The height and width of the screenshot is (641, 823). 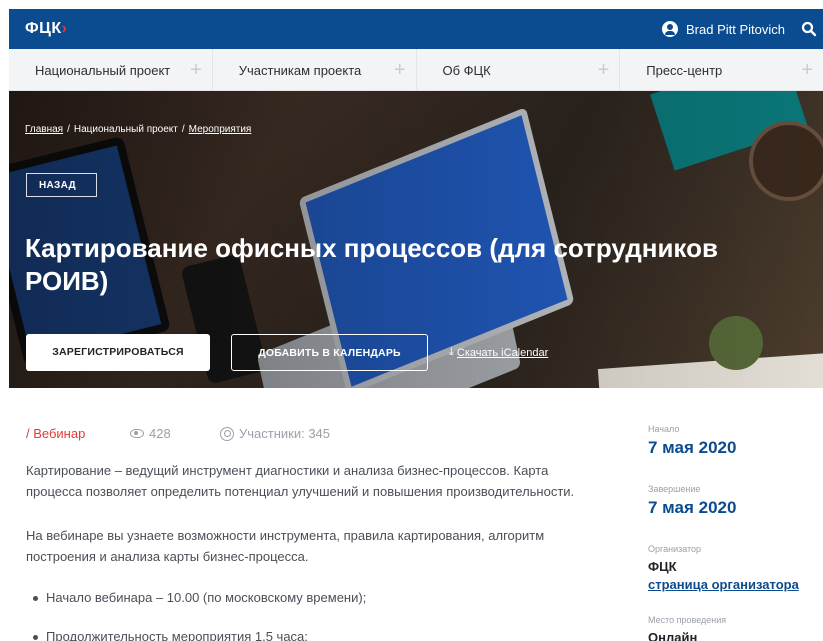 I want to click on participants-counter: Участники: 345, so click(x=275, y=433).